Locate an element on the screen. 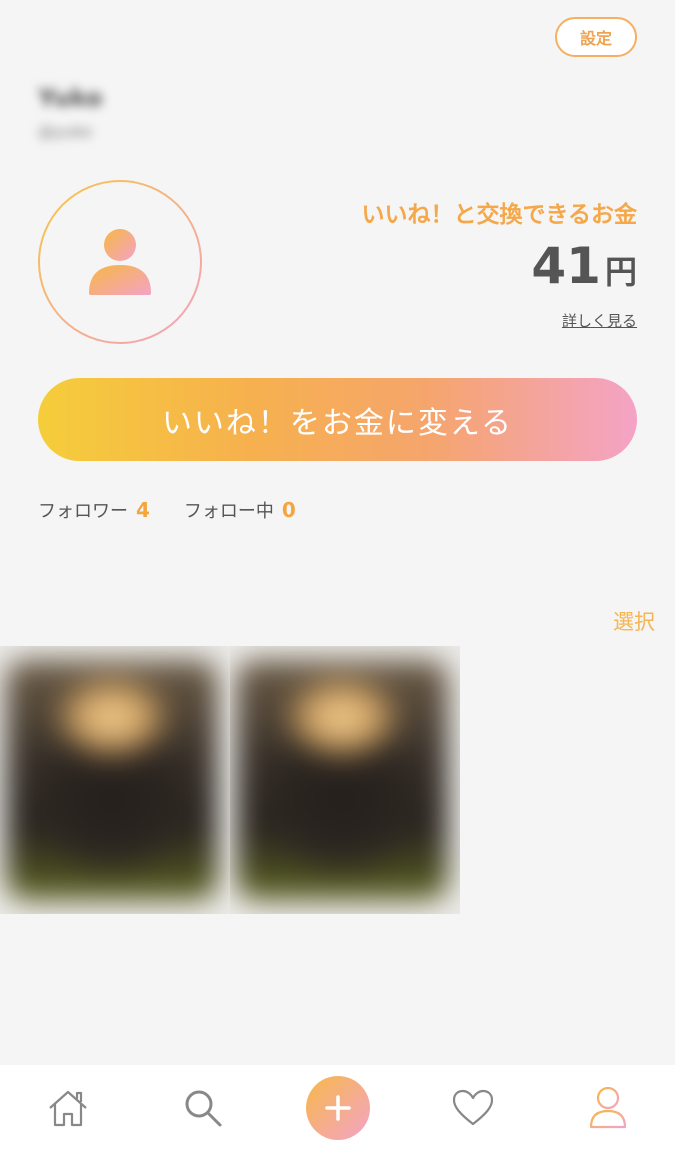  nav-home is located at coordinates (68, 1108).